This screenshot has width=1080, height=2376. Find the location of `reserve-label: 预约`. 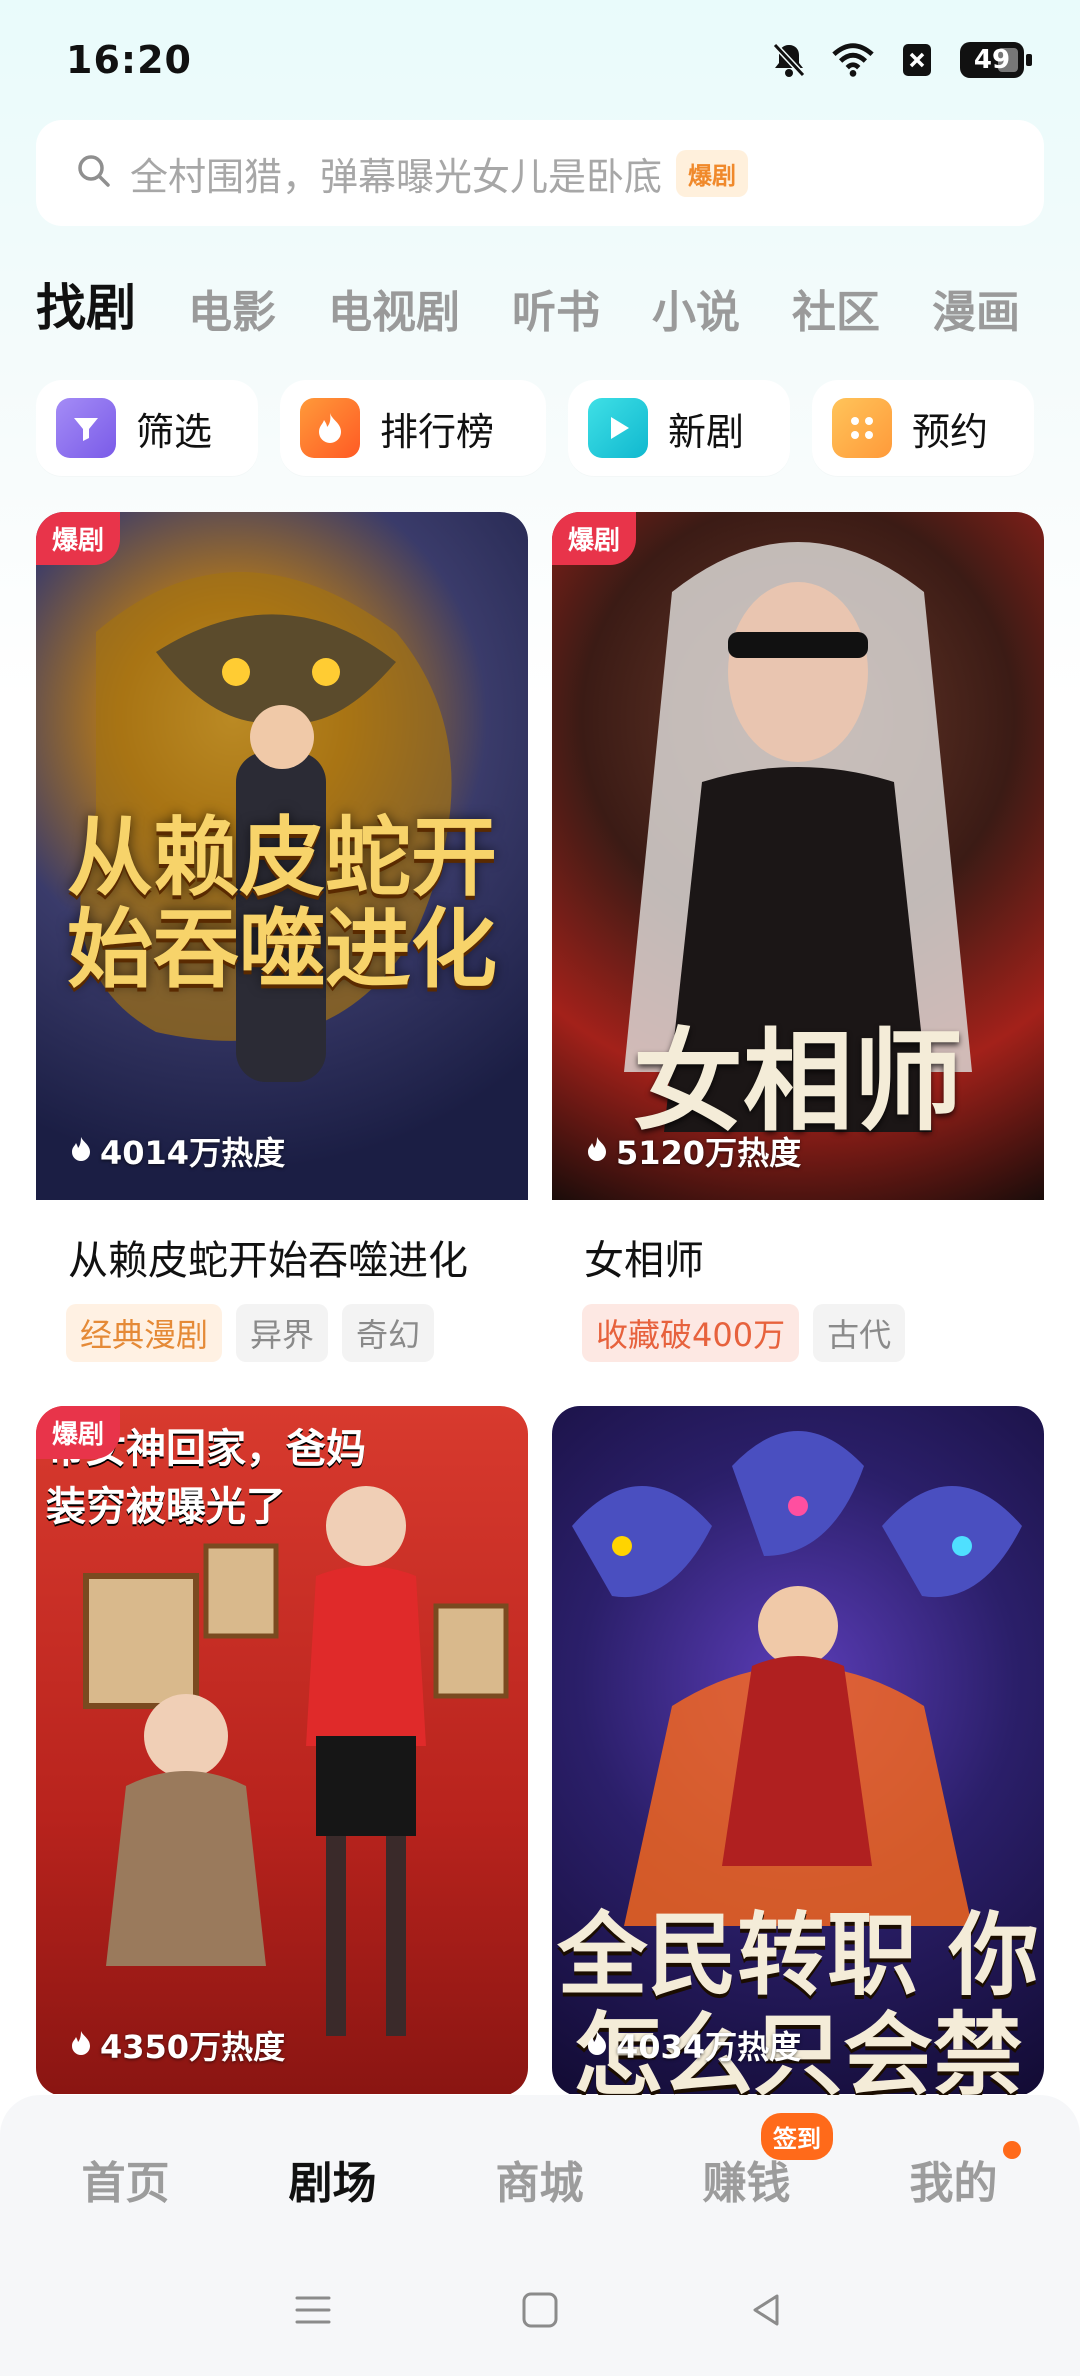

reserve-label: 预约 is located at coordinates (950, 431).